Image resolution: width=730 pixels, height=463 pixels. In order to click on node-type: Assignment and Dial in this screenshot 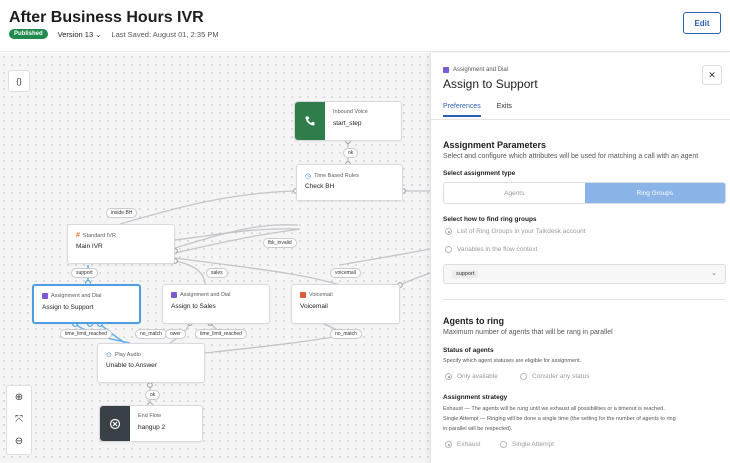, I will do `click(76, 296)`.